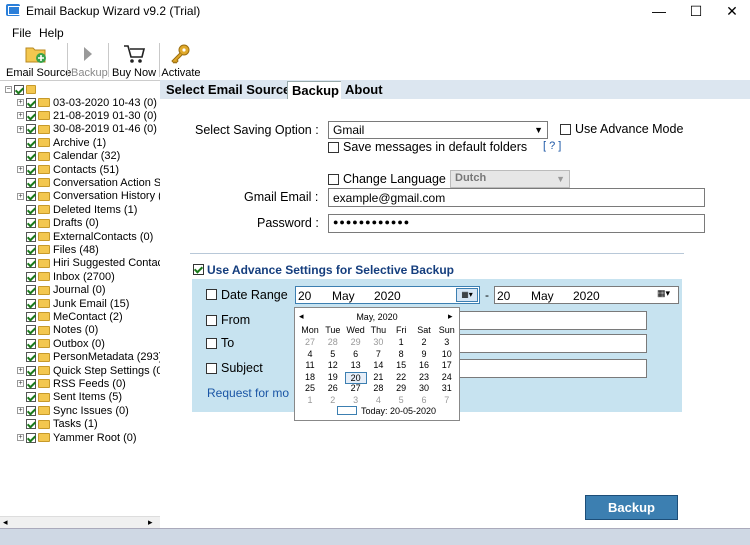 The height and width of the screenshot is (545, 750). Describe the element at coordinates (450, 316) in the screenshot. I see `next-month-icon: ▸` at that location.